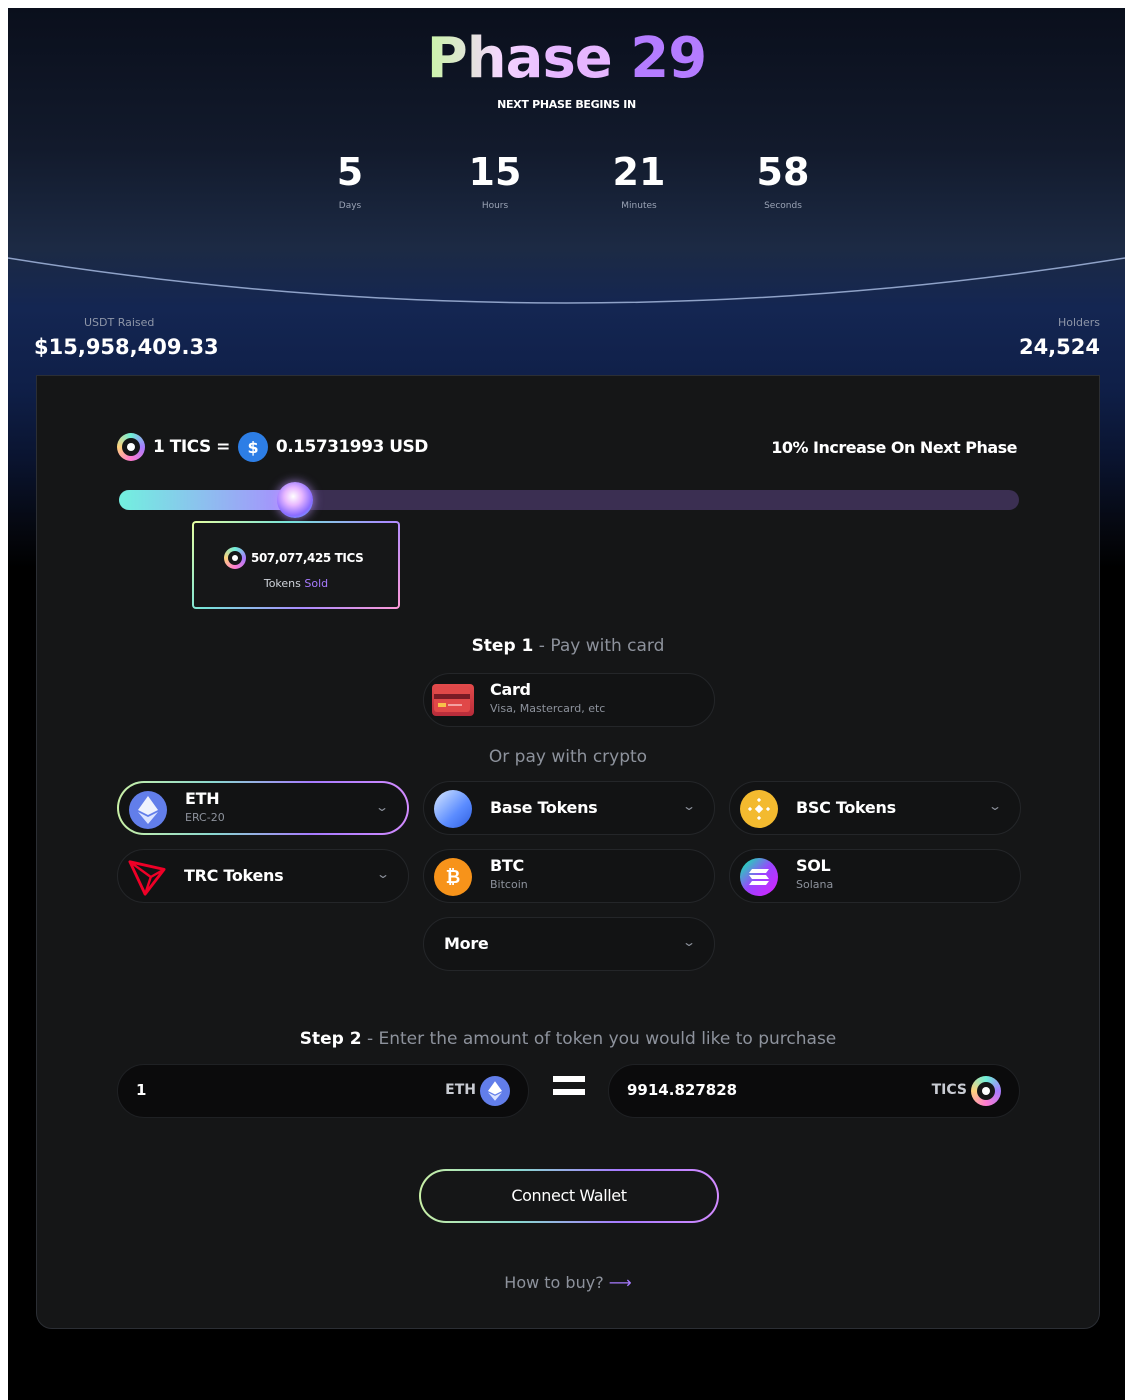 The width and height of the screenshot is (1125, 1400). I want to click on countdown-seconds: 58 Seconds, so click(783, 180).